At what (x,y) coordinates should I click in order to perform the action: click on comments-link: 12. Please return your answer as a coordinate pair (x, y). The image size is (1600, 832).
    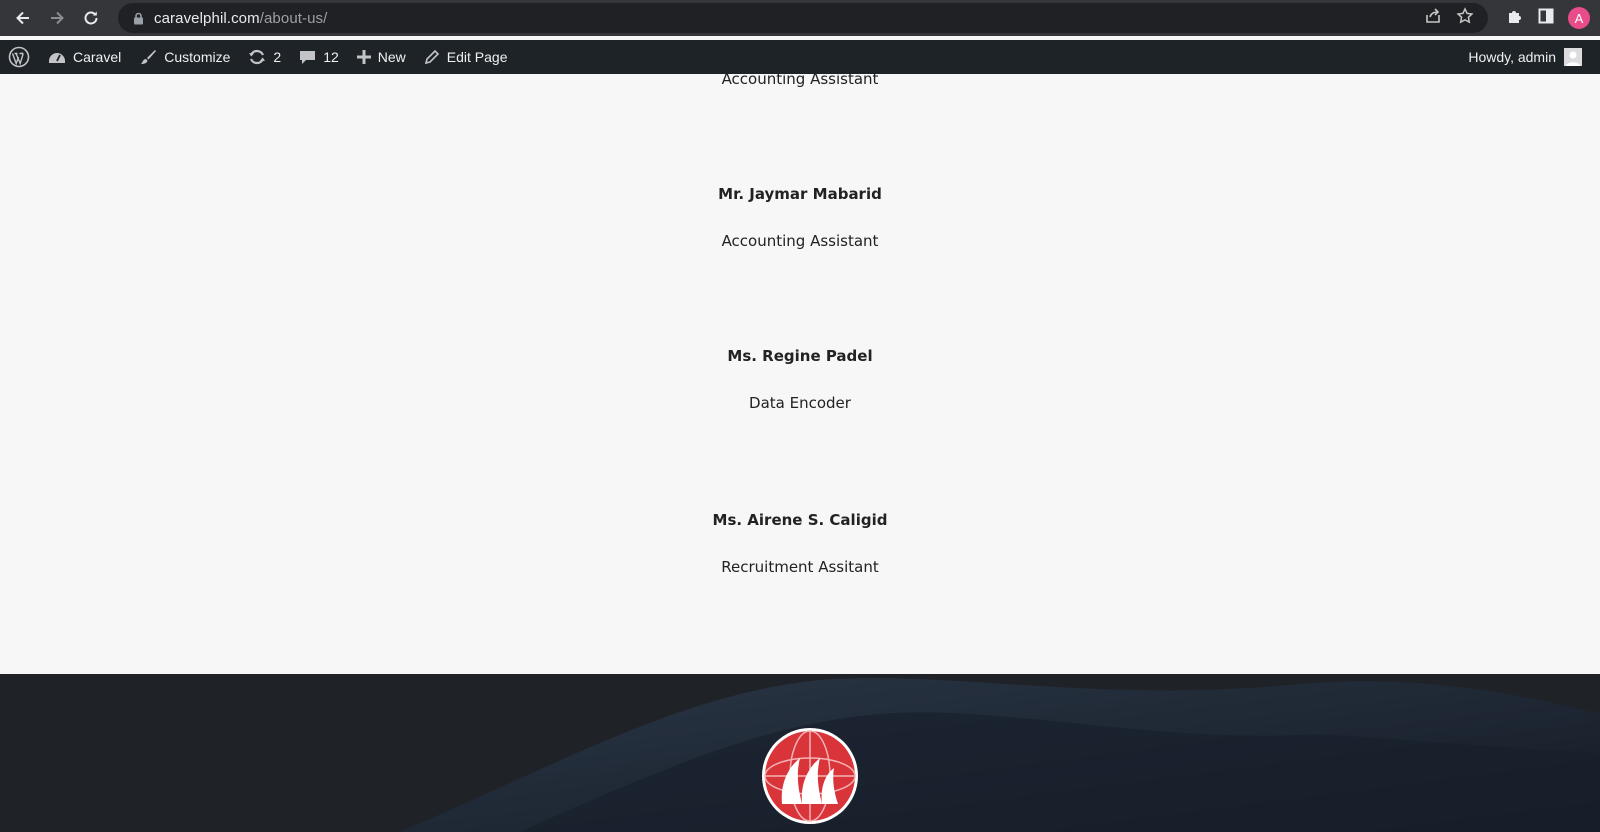
    Looking at the image, I should click on (319, 57).